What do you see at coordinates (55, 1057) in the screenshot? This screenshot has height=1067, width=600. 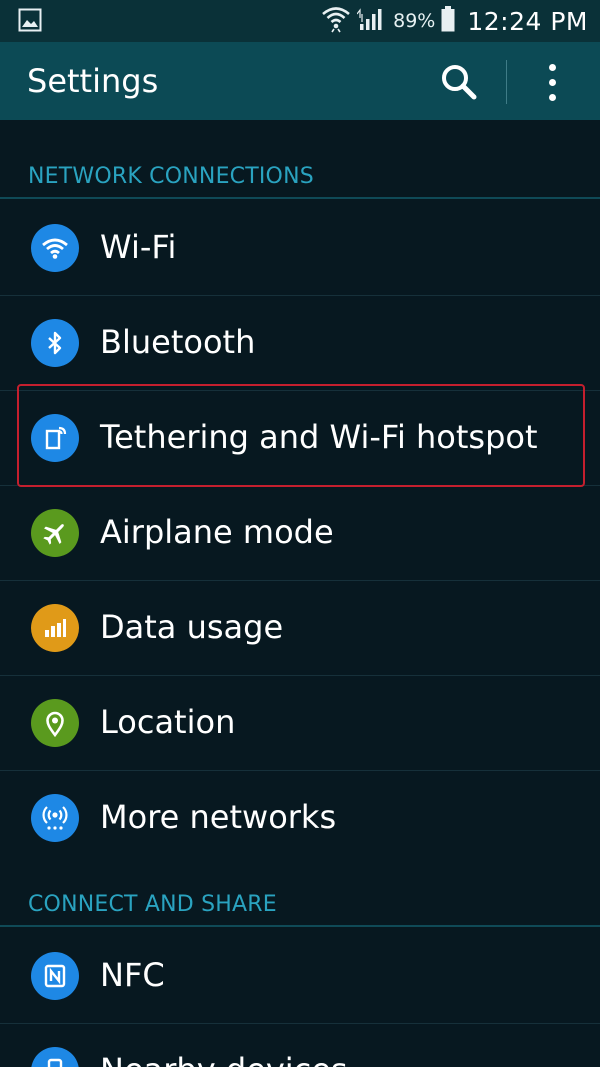 I see `nearby-devices-icon` at bounding box center [55, 1057].